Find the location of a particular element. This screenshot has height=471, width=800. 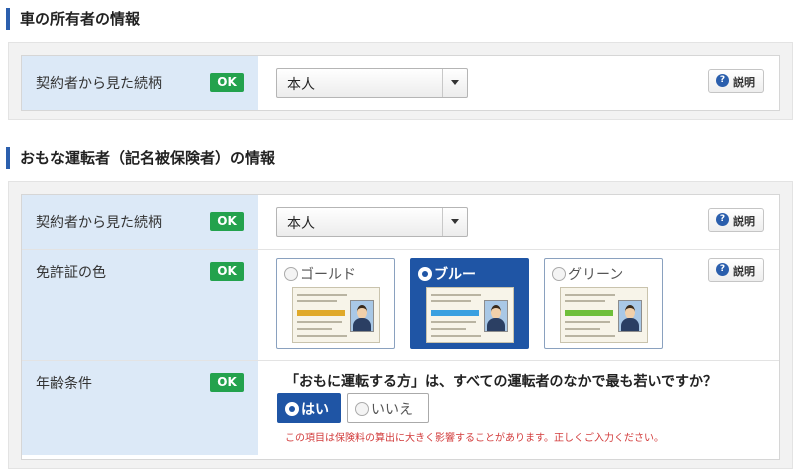

license-option-label: ゴールド is located at coordinates (328, 275).